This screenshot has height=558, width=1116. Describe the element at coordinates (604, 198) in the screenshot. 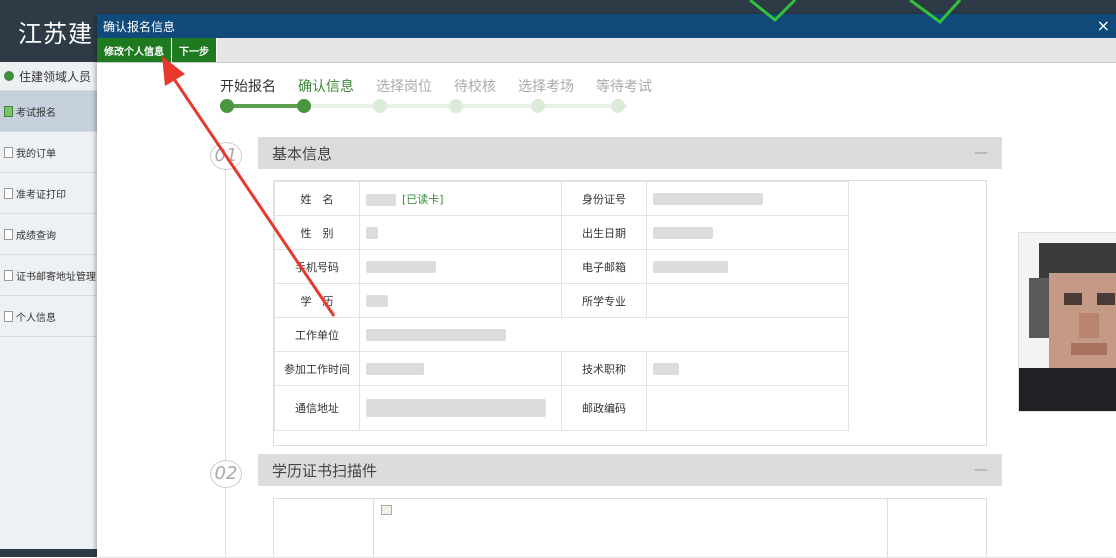

I see `id-label: 身份证号` at that location.